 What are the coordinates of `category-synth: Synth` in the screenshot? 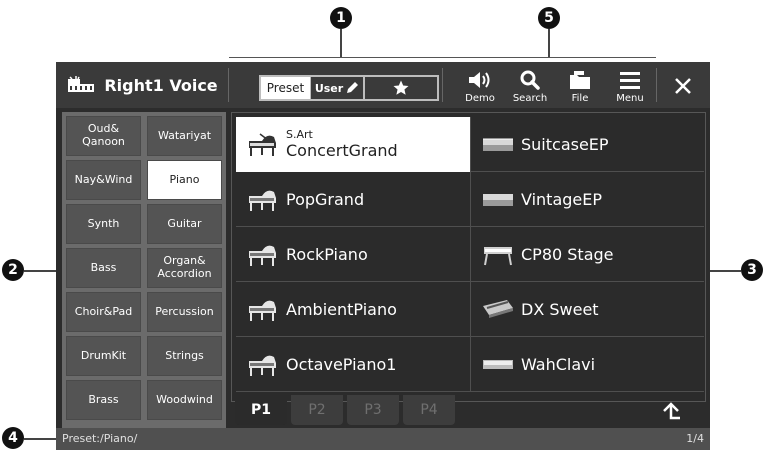 It's located at (103, 224).